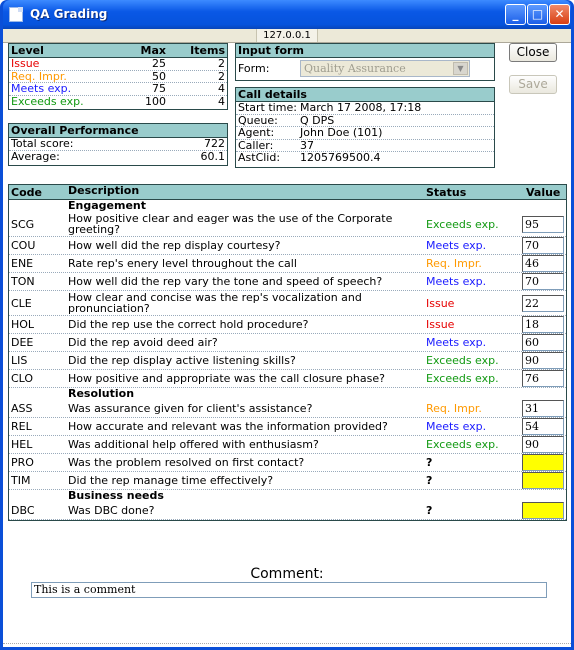 This screenshot has width=574, height=650. Describe the element at coordinates (118, 157) in the screenshot. I see `average-row: Average: 60.1` at that location.